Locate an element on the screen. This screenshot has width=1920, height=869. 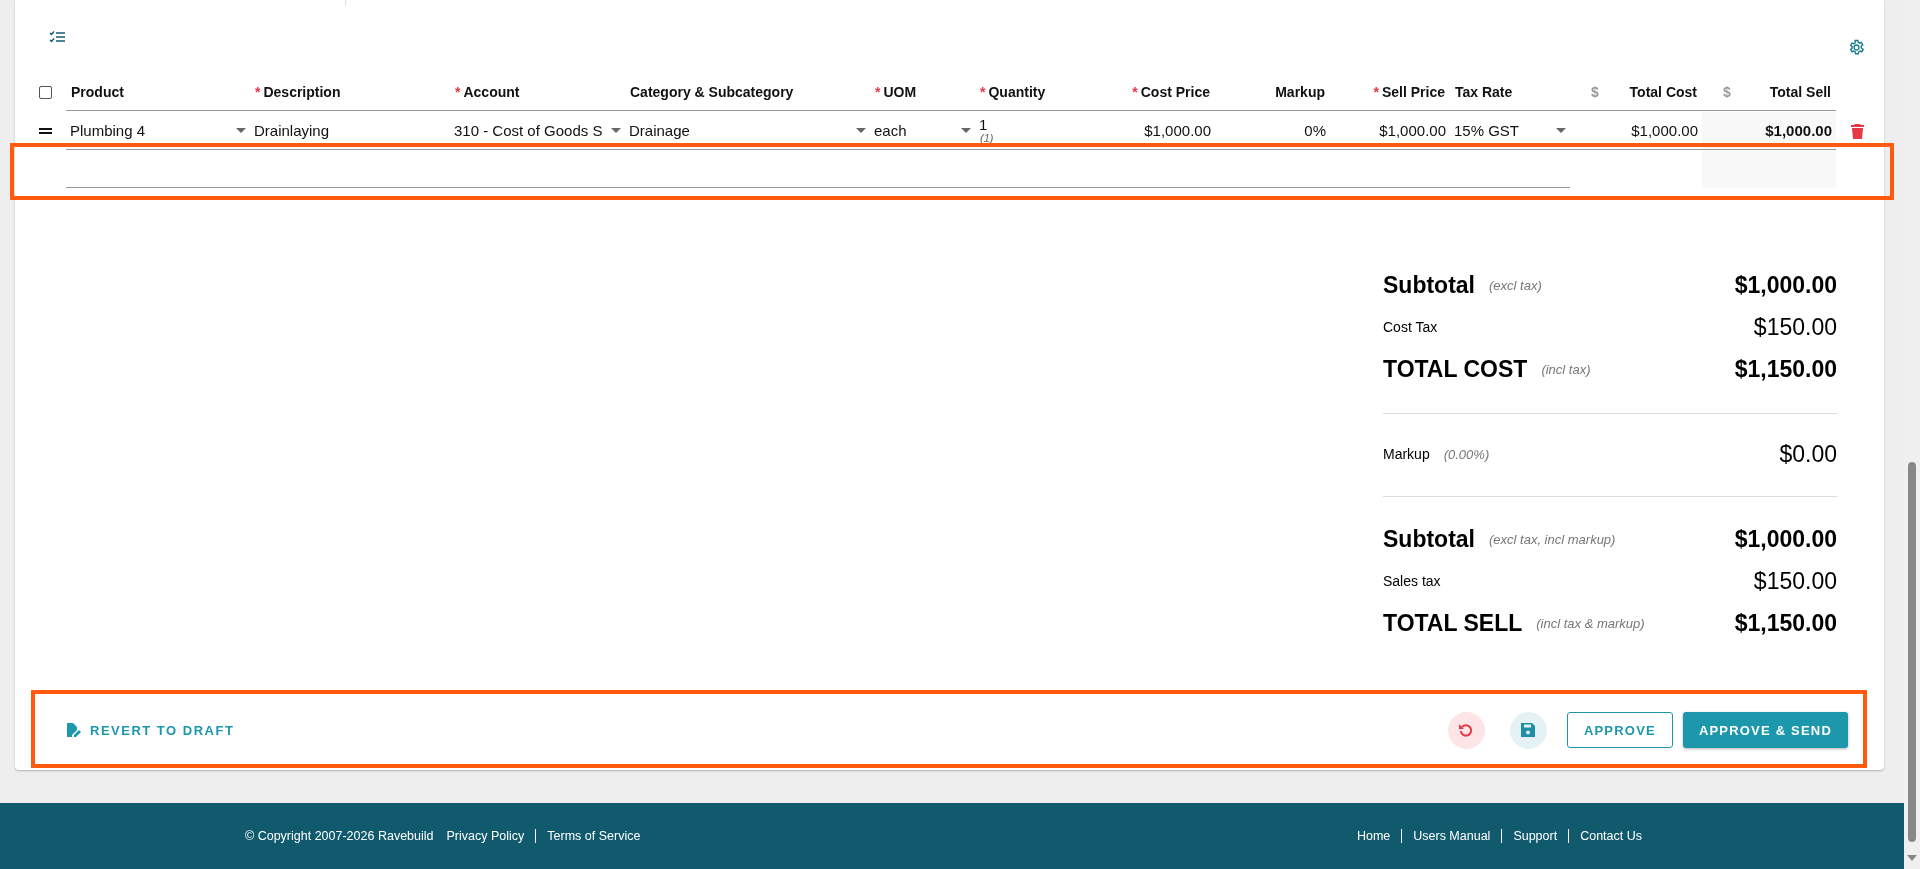
footer-link: Privacy Policy is located at coordinates (485, 836).